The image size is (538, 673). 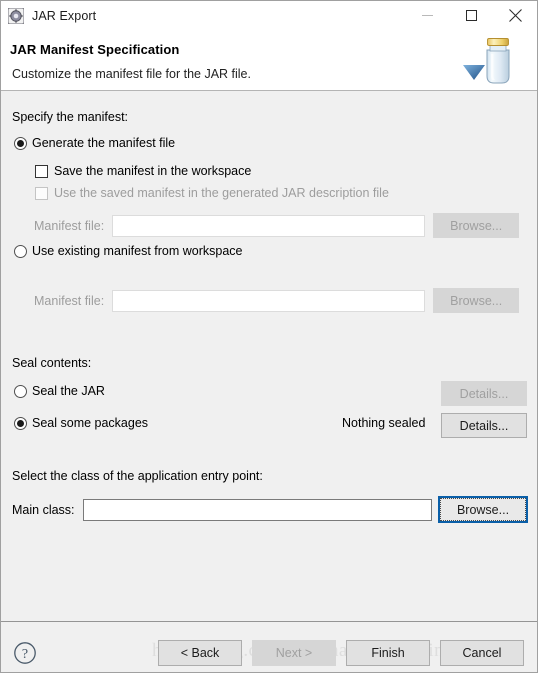 I want to click on main-class-row: Main class:, so click(x=222, y=510).